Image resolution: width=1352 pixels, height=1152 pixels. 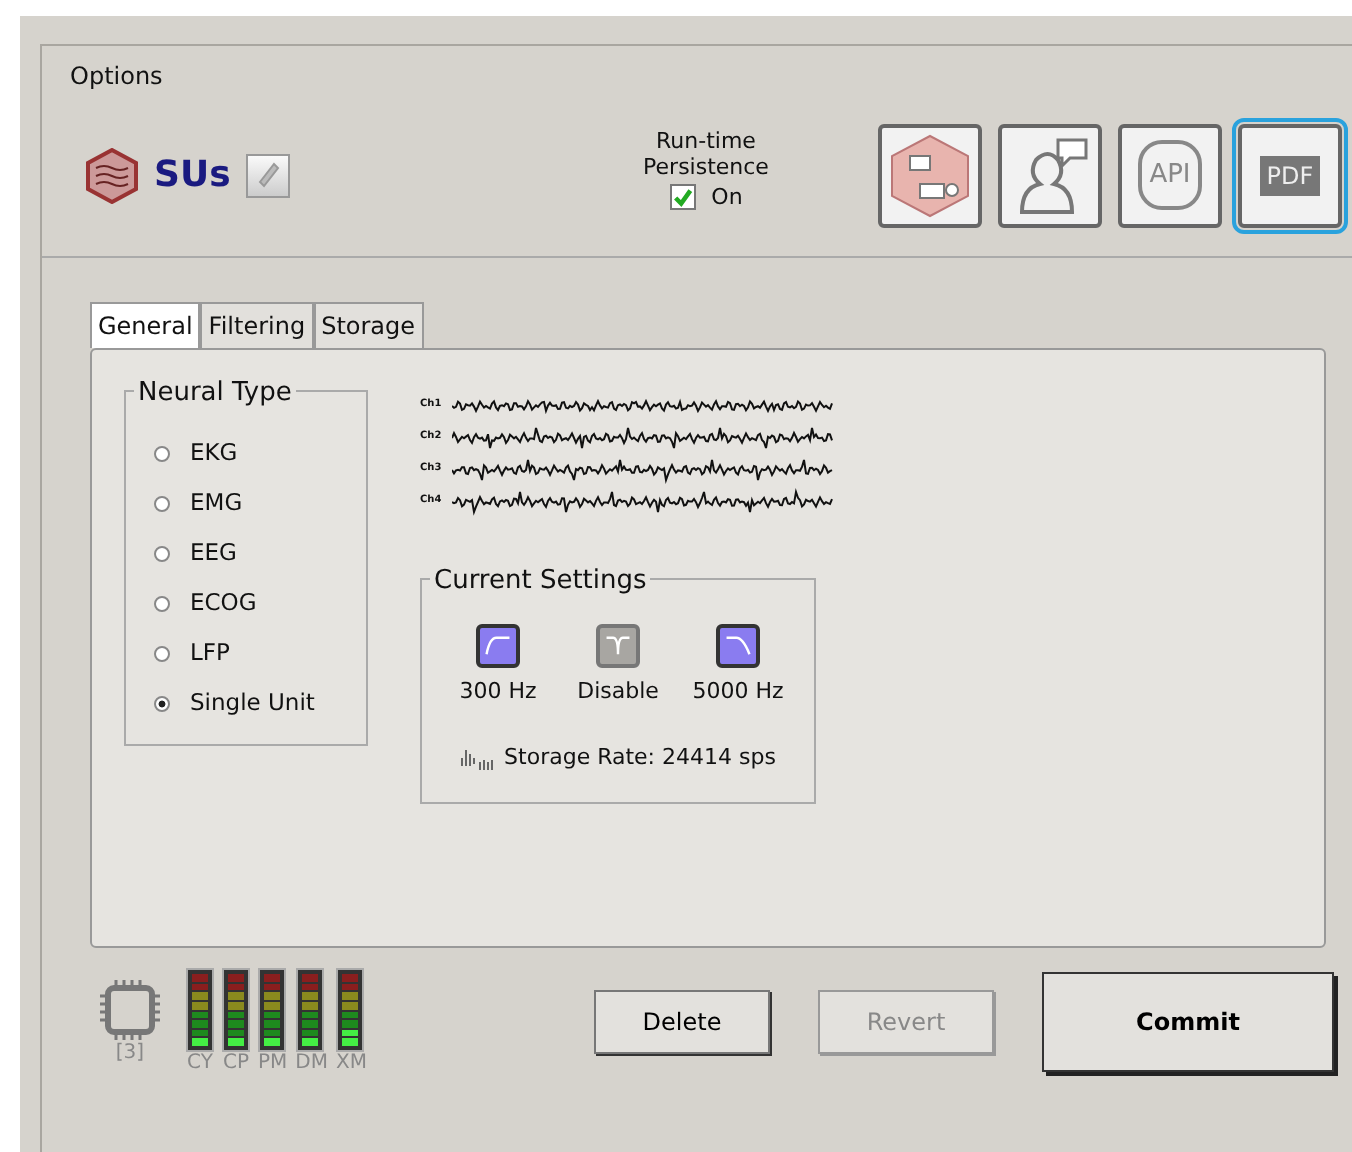 What do you see at coordinates (682, 1021) in the screenshot?
I see `action-button: Delete` at bounding box center [682, 1021].